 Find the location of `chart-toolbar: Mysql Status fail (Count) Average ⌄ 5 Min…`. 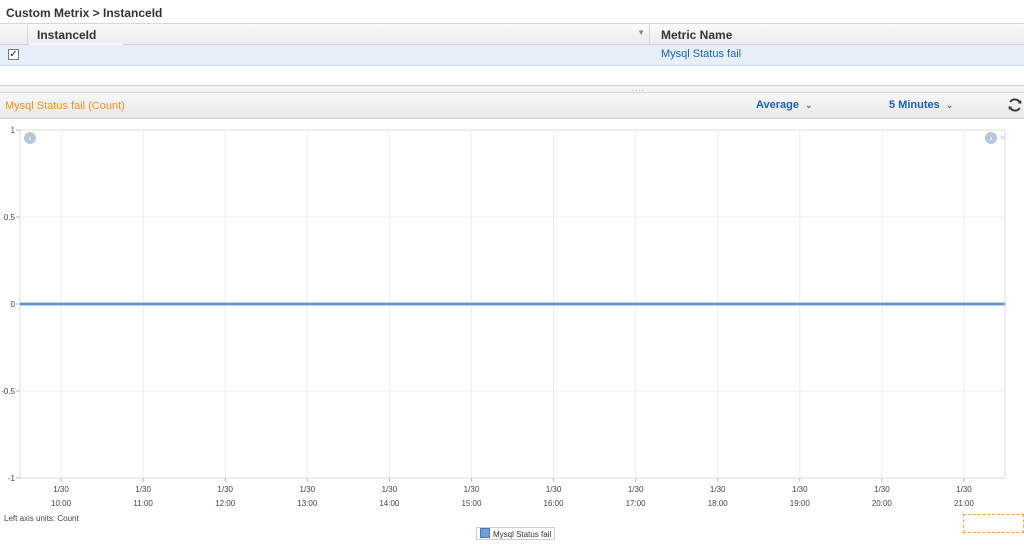

chart-toolbar: Mysql Status fail (Count) Average ⌄ 5 Min… is located at coordinates (512, 106).